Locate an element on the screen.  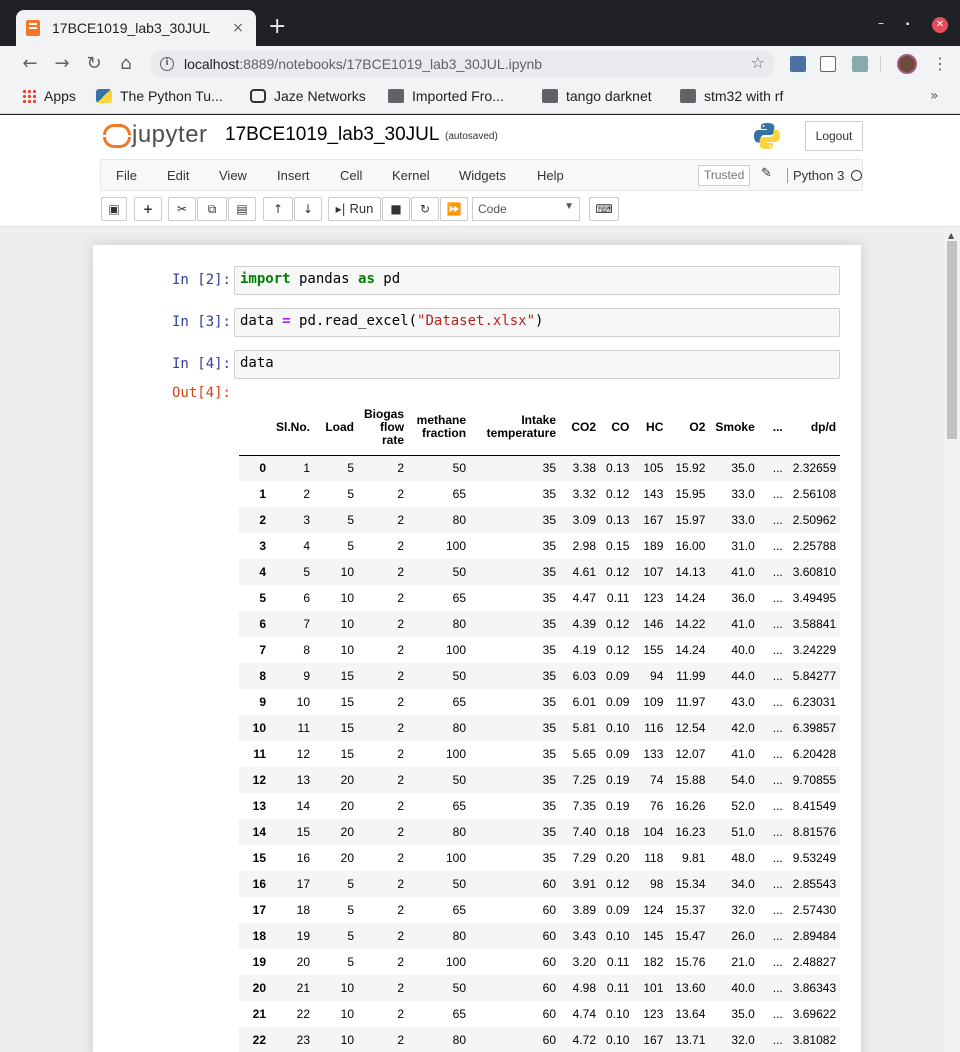
home-icon: ⌂ is located at coordinates (126, 64).